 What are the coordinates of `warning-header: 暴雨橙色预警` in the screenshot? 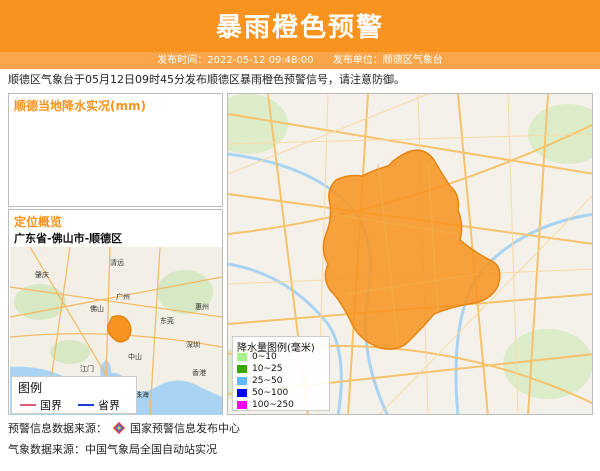 It's located at (300, 26).